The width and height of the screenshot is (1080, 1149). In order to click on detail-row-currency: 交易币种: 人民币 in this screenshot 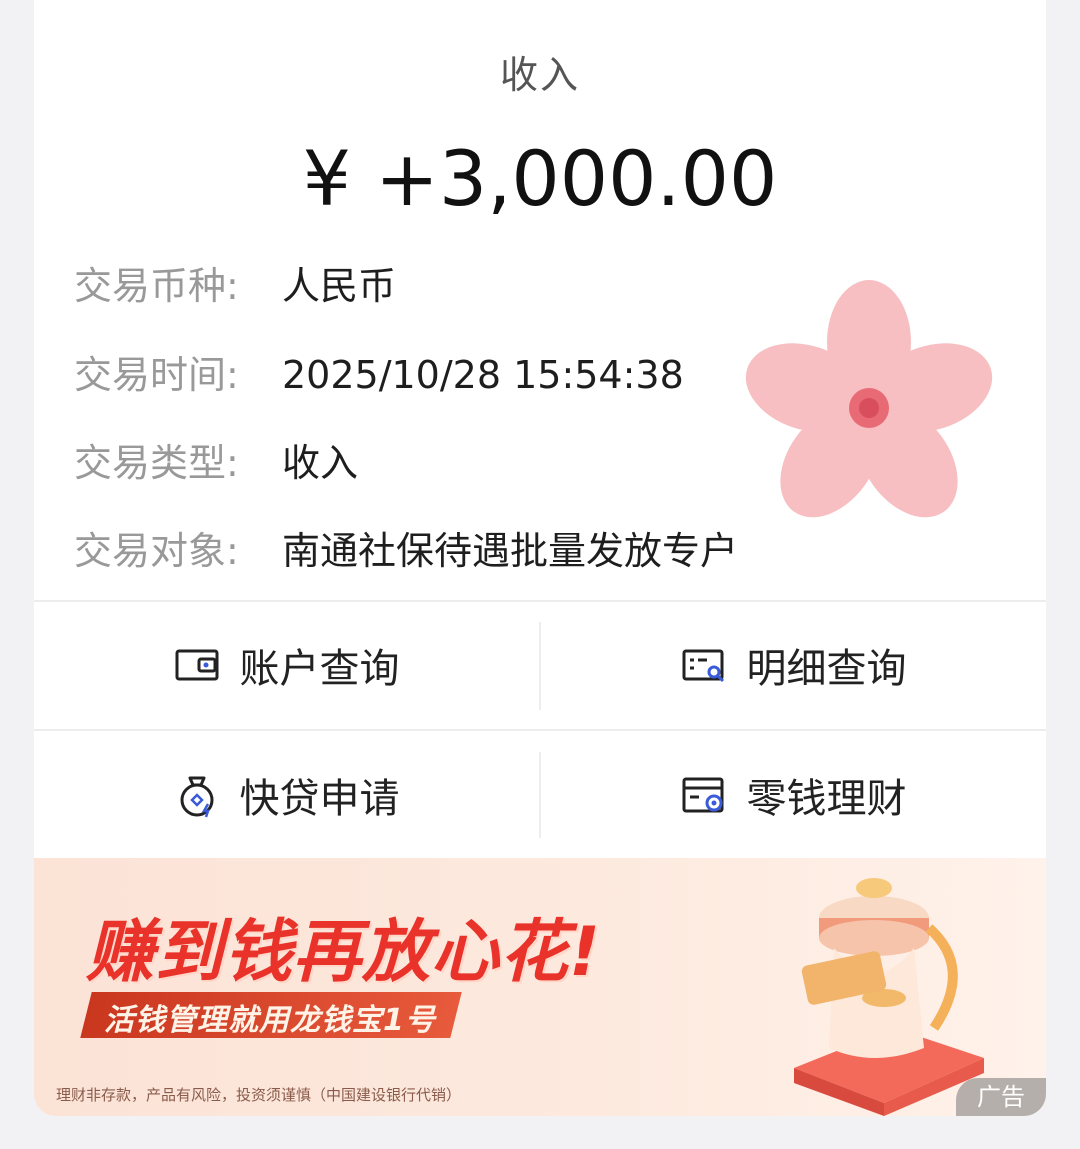, I will do `click(235, 286)`.